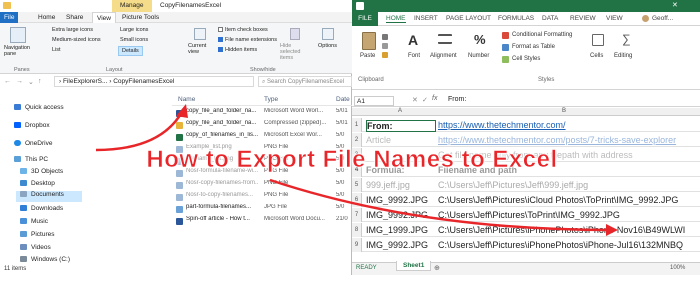 The width and height of the screenshot is (700, 283). What do you see at coordinates (139, 131) in the screenshot?
I see `arrow-curve-left` at bounding box center [139, 131].